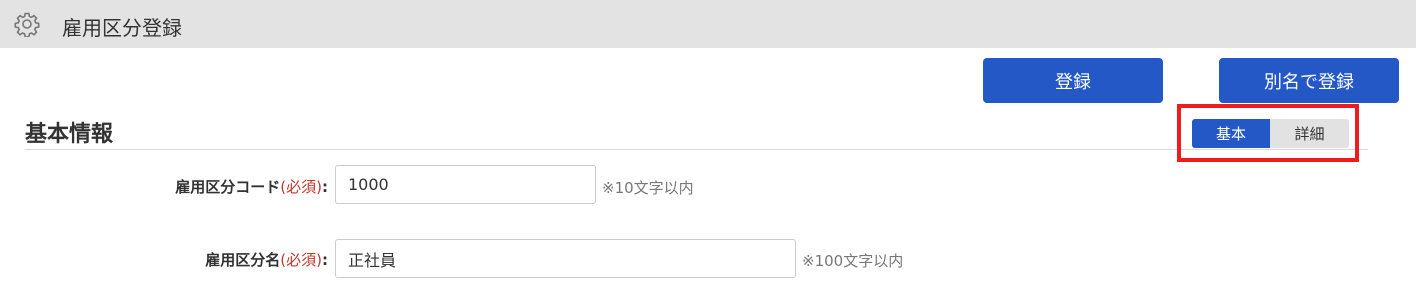  What do you see at coordinates (69, 134) in the screenshot?
I see `section-title: 基本情報` at bounding box center [69, 134].